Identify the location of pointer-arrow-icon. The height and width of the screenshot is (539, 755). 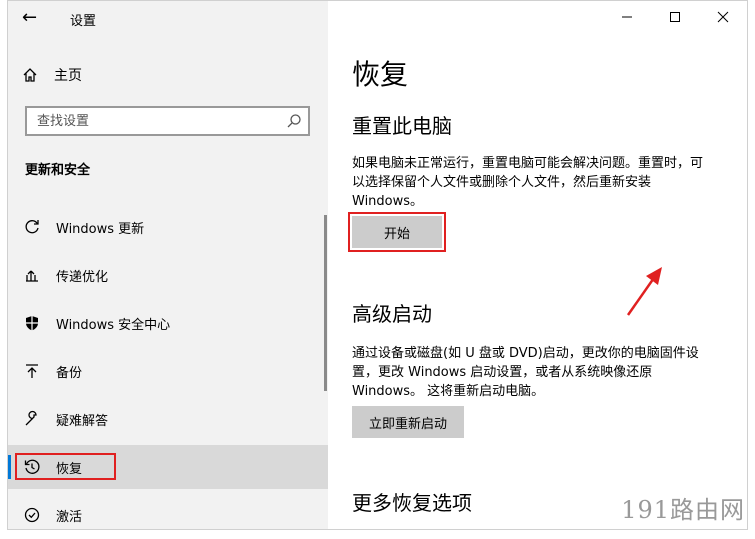
(644, 291).